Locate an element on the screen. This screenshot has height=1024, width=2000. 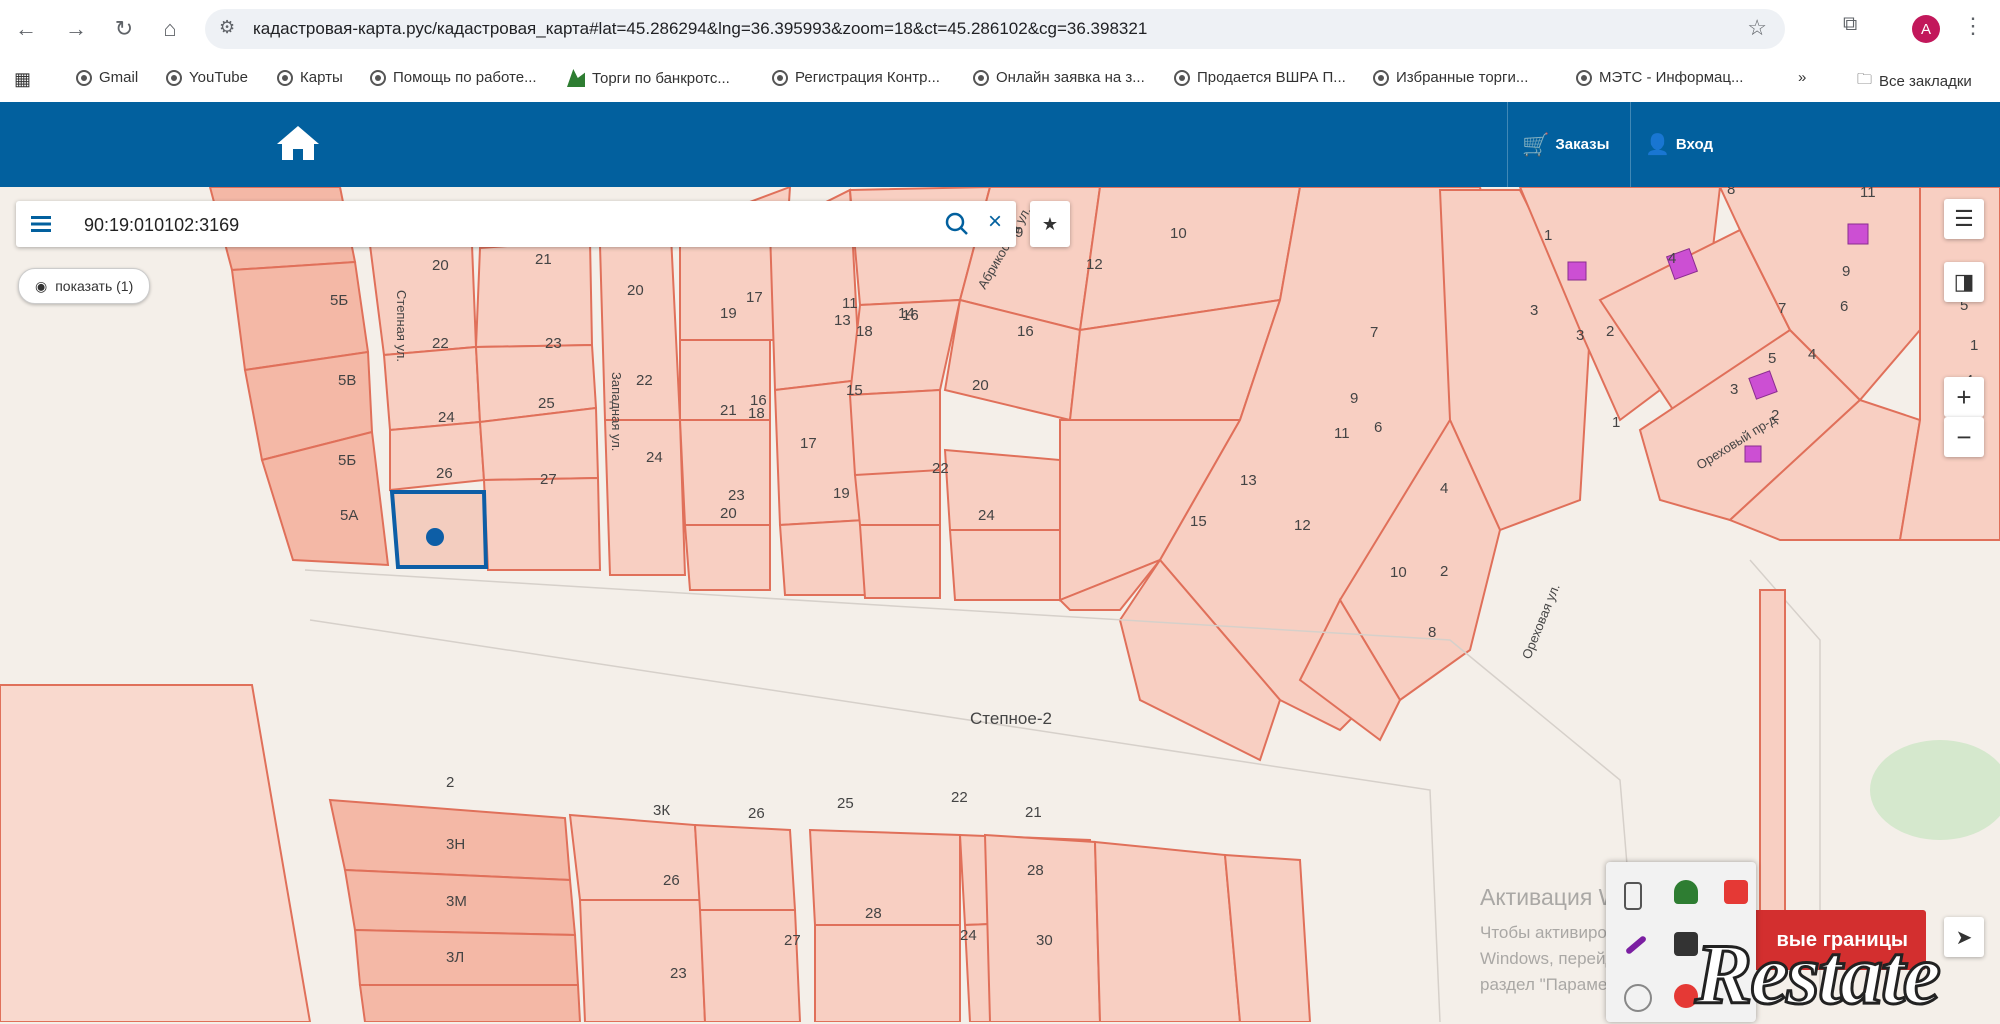
show-button: ◉ показать (1) is located at coordinates (84, 286).